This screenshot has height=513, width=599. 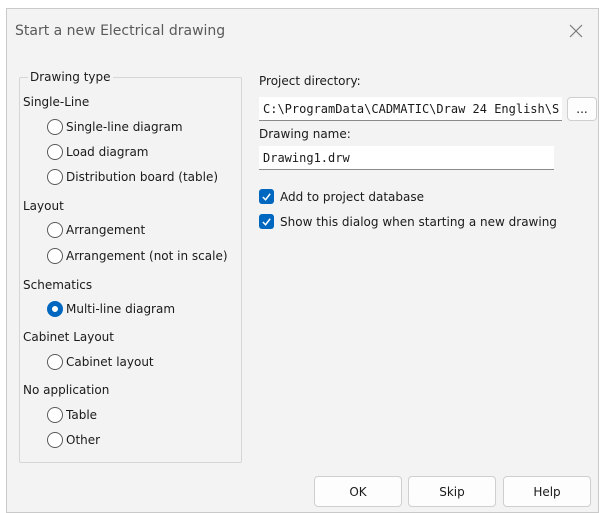 I want to click on section-label-cabinet-layout: Cabinet Layout, so click(x=68, y=337).